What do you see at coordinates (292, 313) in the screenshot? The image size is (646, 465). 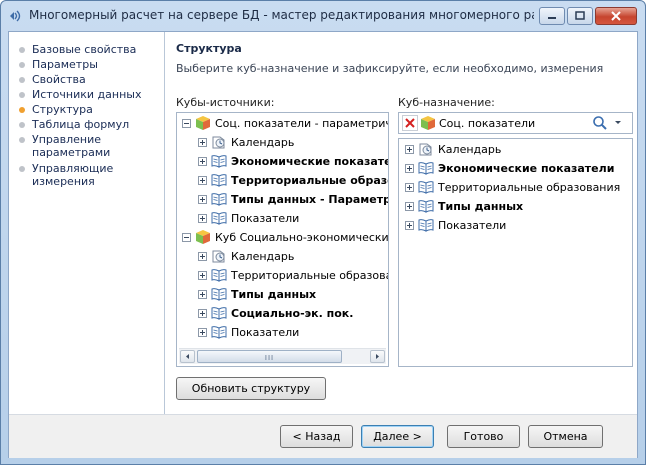 I see `tree-item-label: Социально-эк. пок.` at bounding box center [292, 313].